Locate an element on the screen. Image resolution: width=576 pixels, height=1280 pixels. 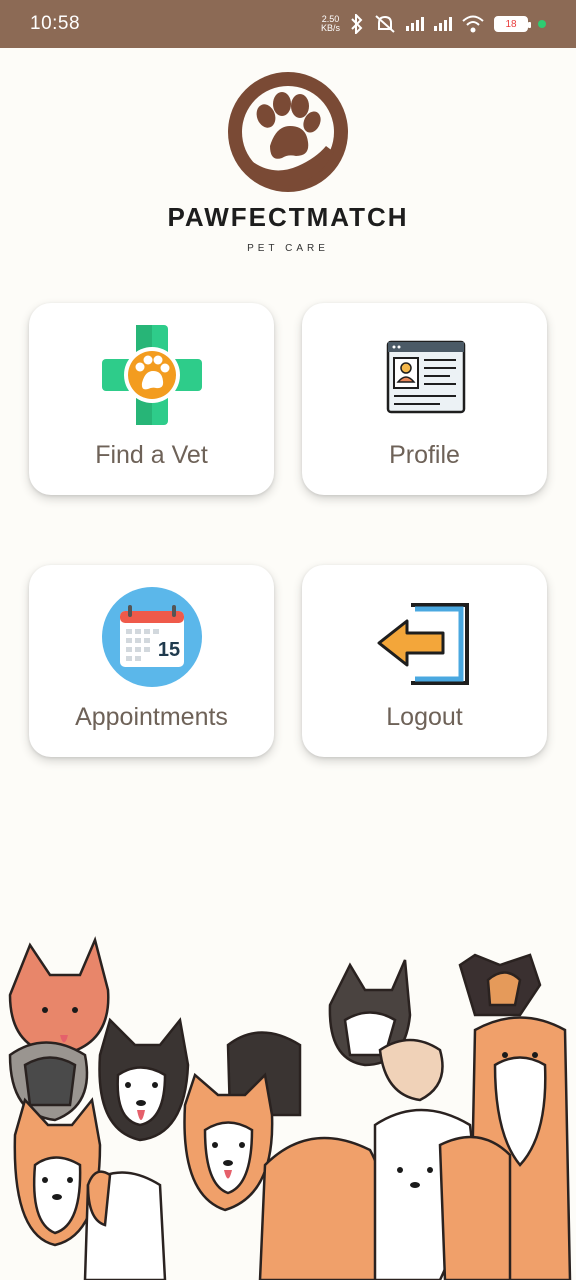
status-icons: 2.50 KB/s 18 is located at coordinates (433, 24).